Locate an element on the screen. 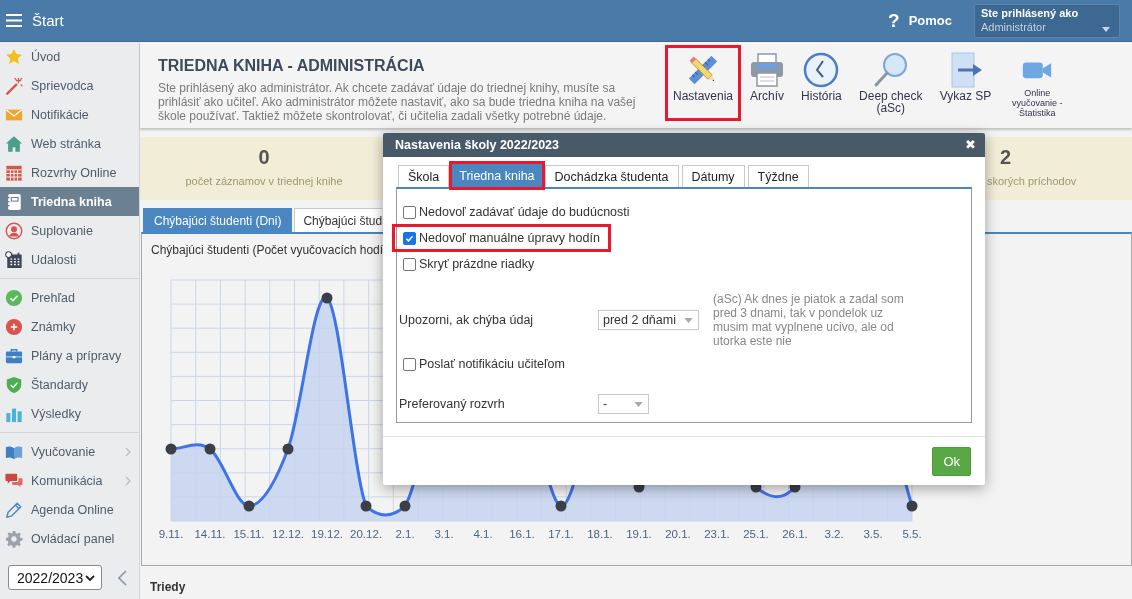  tab: Chýbajúci štud is located at coordinates (338, 220).